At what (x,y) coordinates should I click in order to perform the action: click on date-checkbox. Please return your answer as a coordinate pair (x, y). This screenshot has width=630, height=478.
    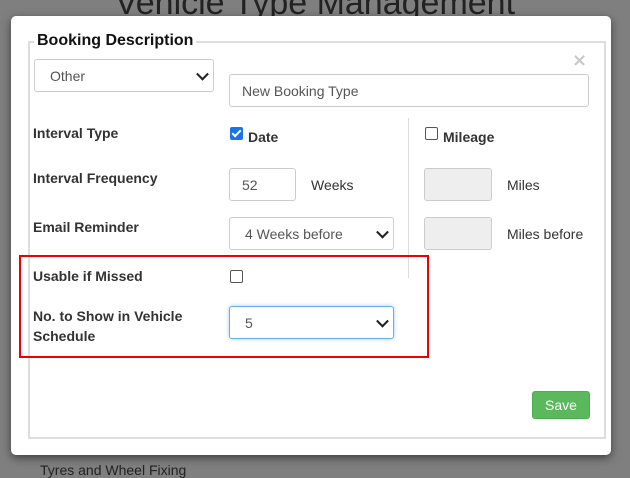
    Looking at the image, I should click on (236, 133).